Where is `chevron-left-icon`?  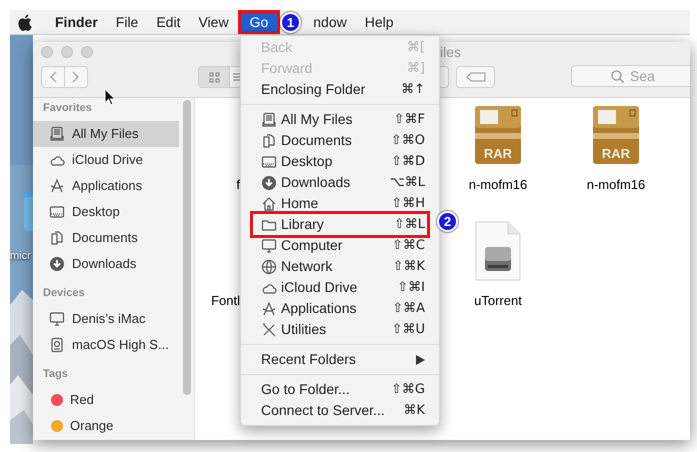 chevron-left-icon is located at coordinates (53, 77).